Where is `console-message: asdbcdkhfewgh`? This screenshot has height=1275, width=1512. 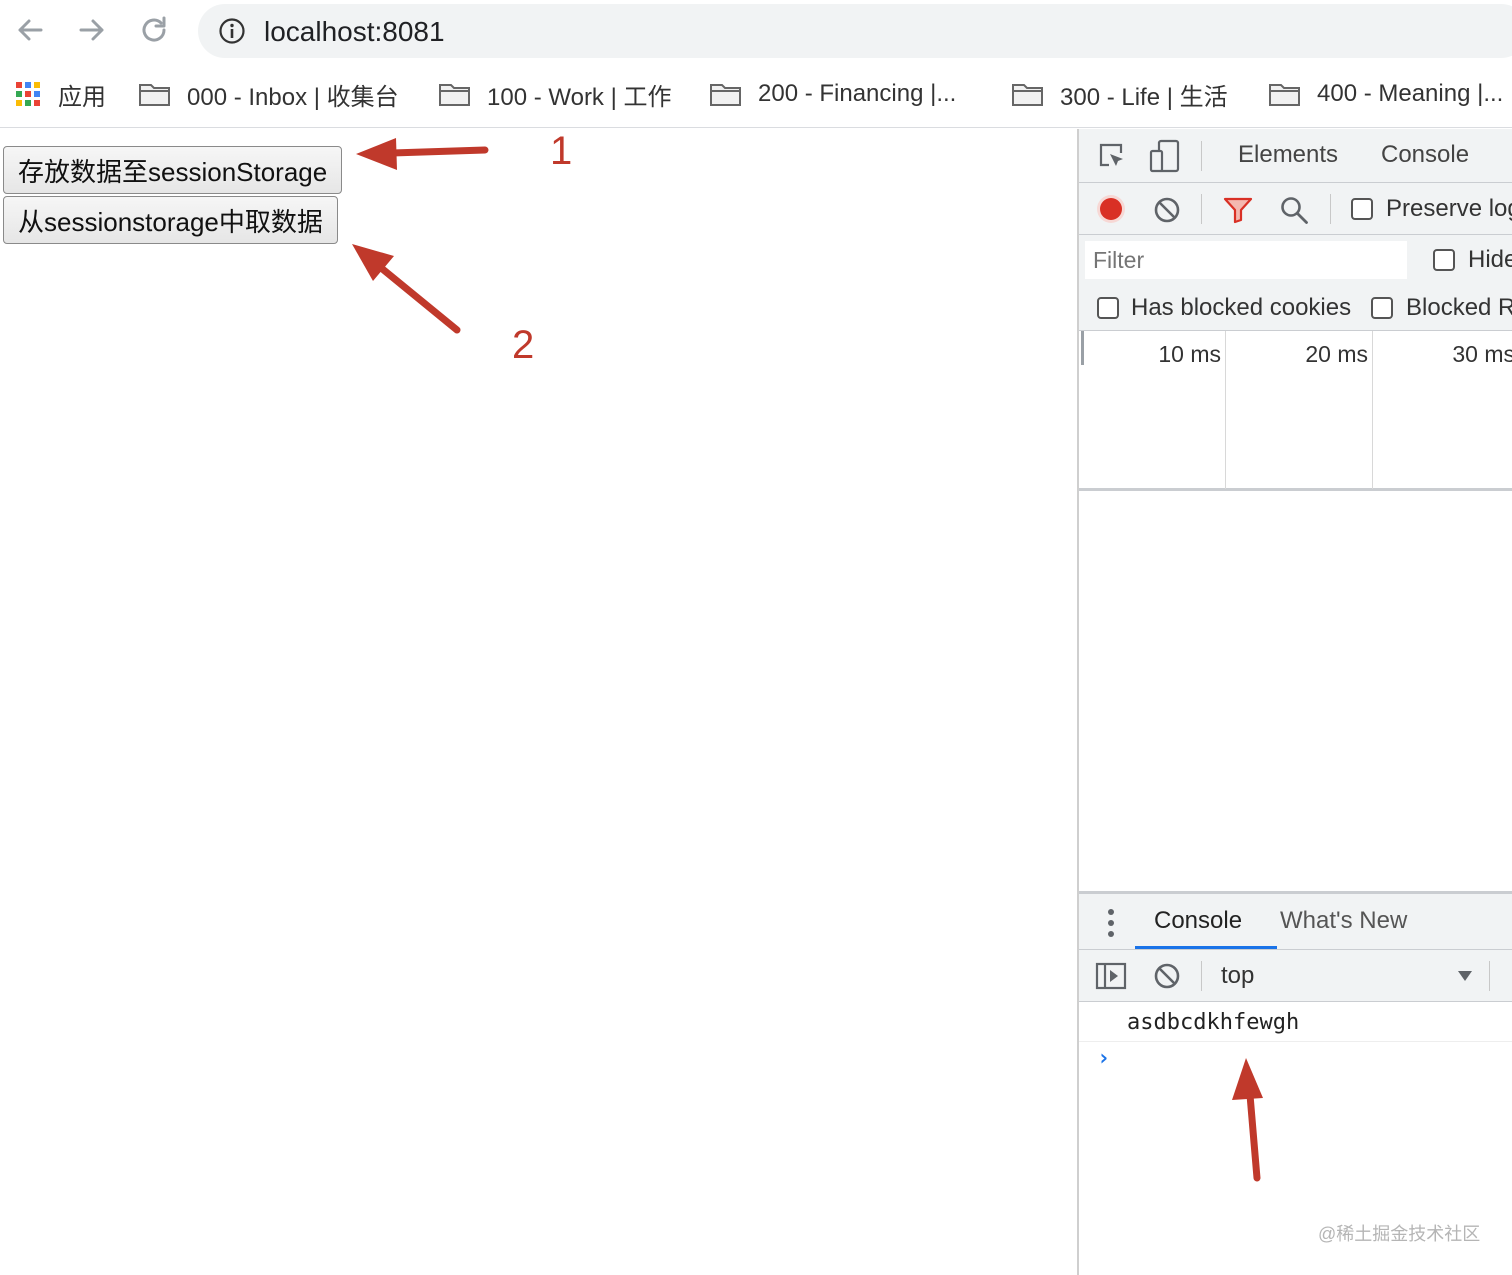
console-message: asdbcdkhfewgh is located at coordinates (1295, 1022).